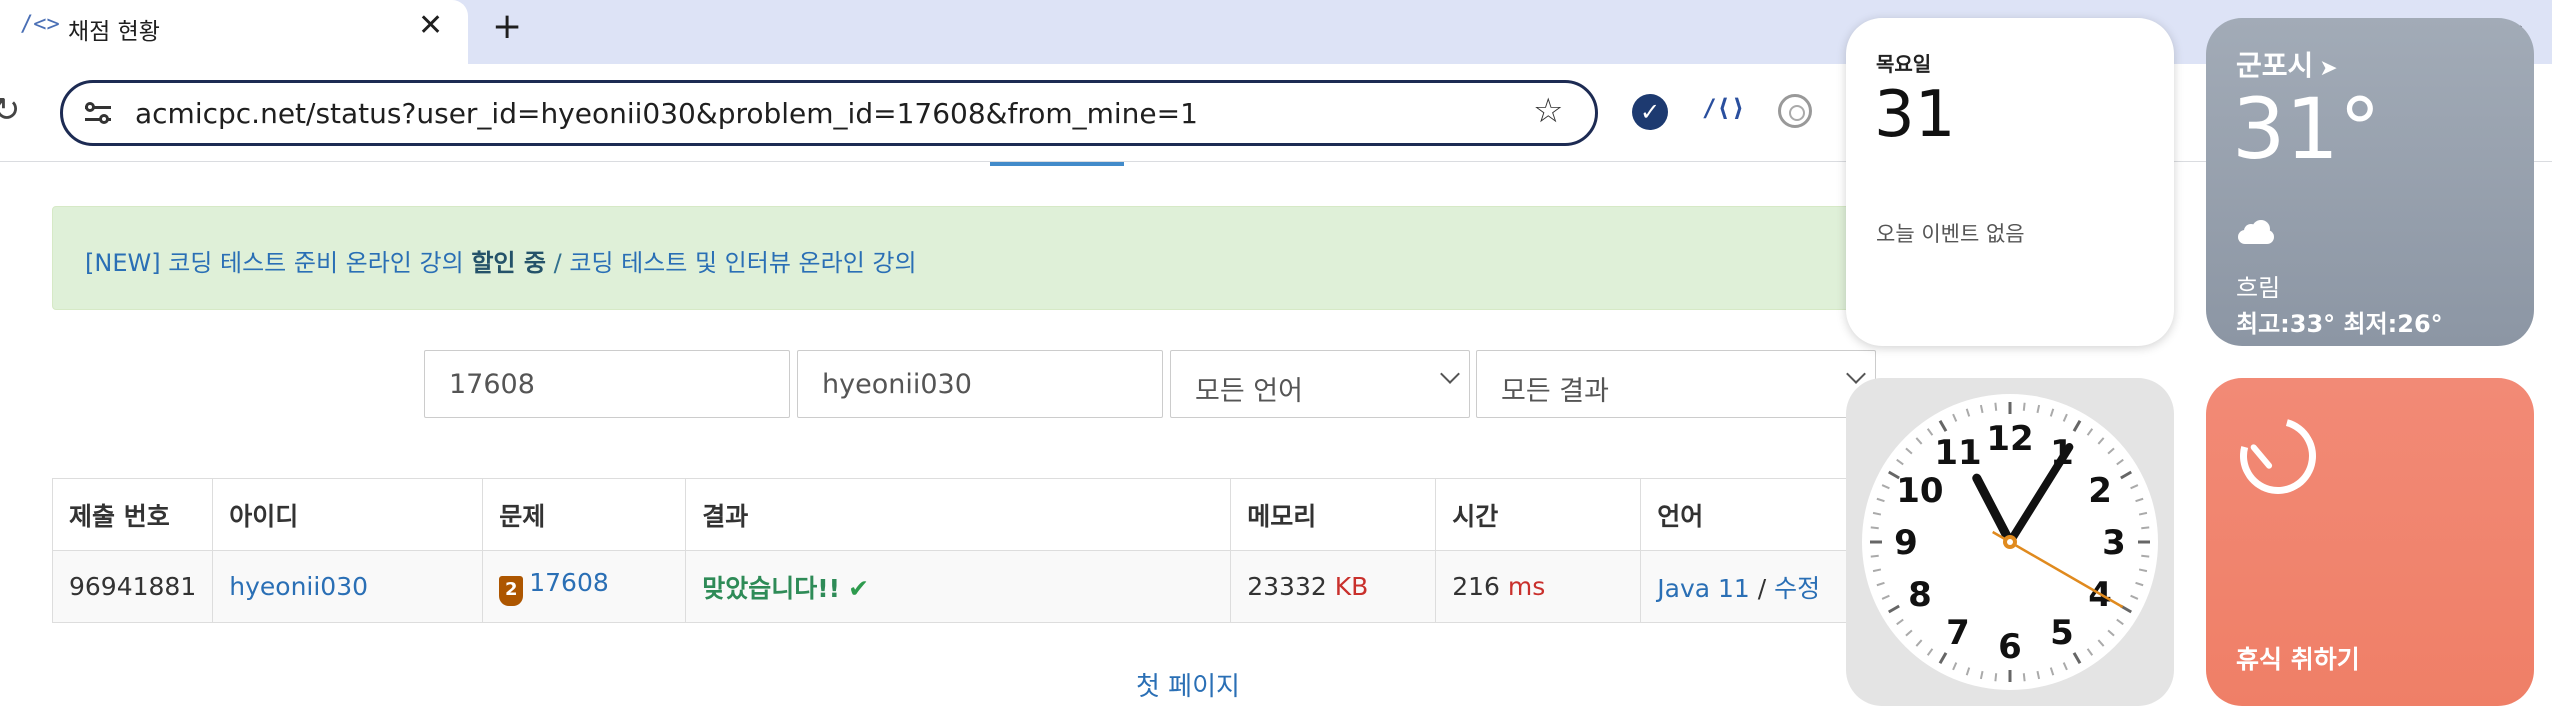 Image resolution: width=2552 pixels, height=728 pixels. Describe the element at coordinates (507, 26) in the screenshot. I see `new-tab-icon: +` at that location.